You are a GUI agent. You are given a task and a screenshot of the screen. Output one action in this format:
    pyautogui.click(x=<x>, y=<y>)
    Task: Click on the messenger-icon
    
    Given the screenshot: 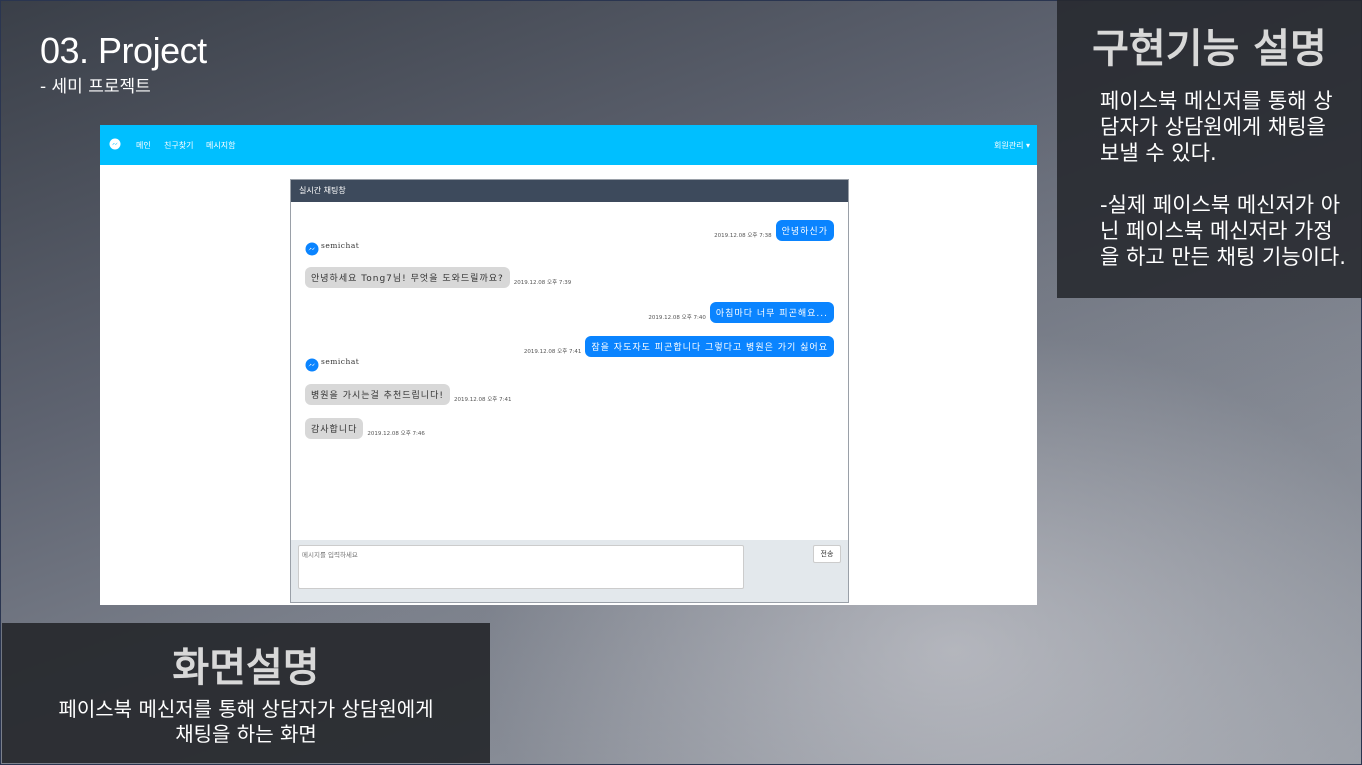 What is the action you would take?
    pyautogui.click(x=115, y=144)
    